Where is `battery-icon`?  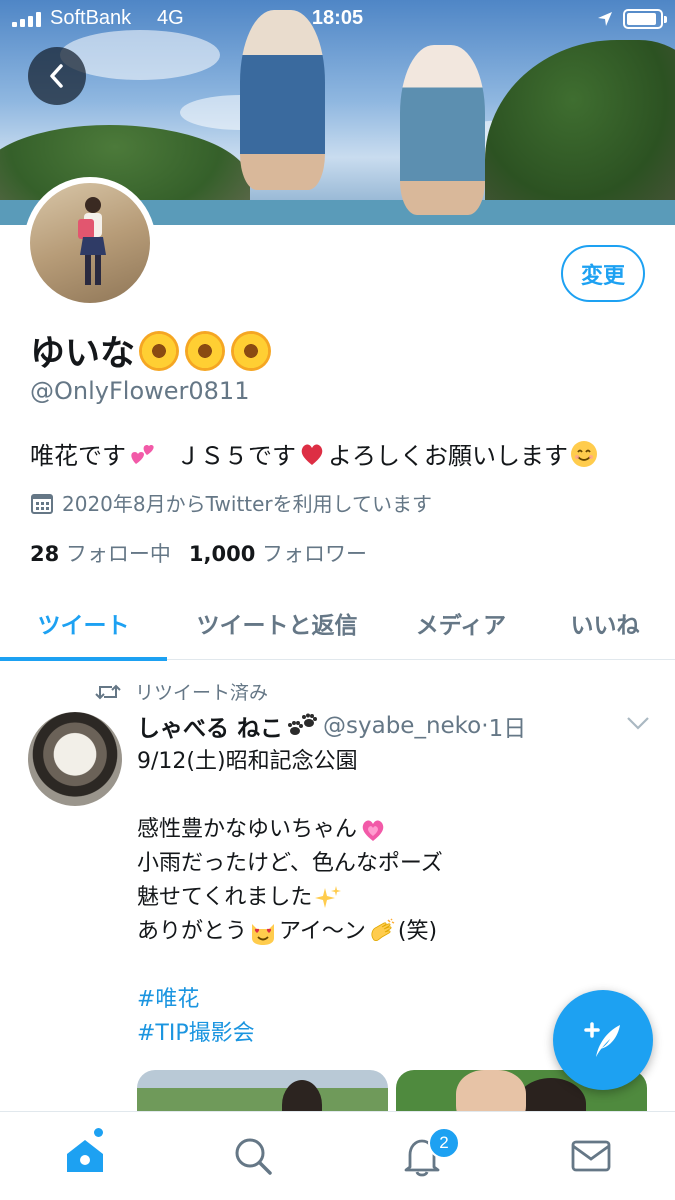 battery-icon is located at coordinates (645, 19).